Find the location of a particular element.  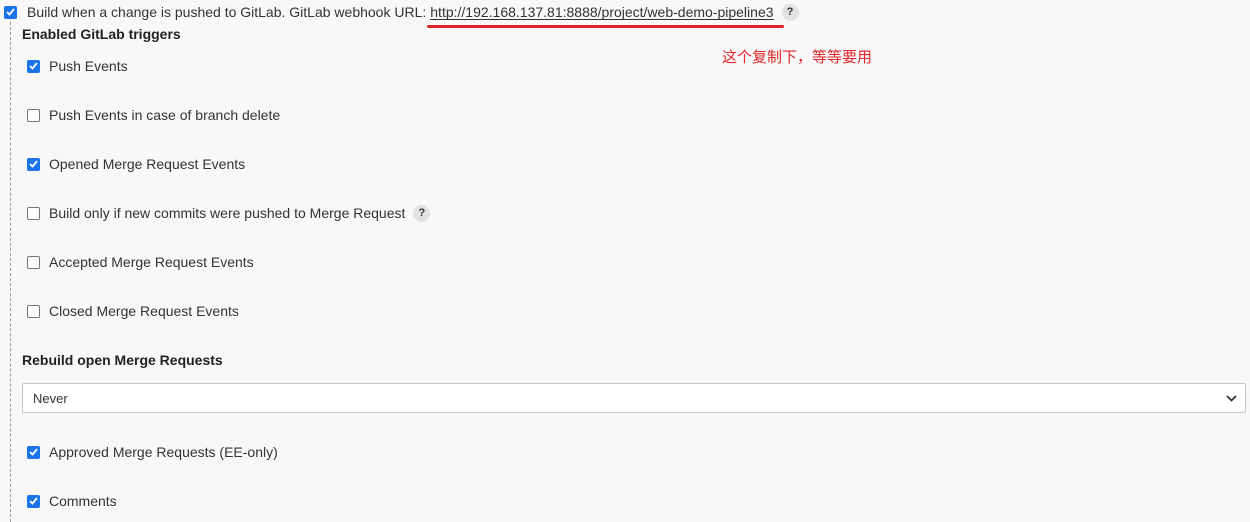

build-on-push-checkbox is located at coordinates (10, 12).